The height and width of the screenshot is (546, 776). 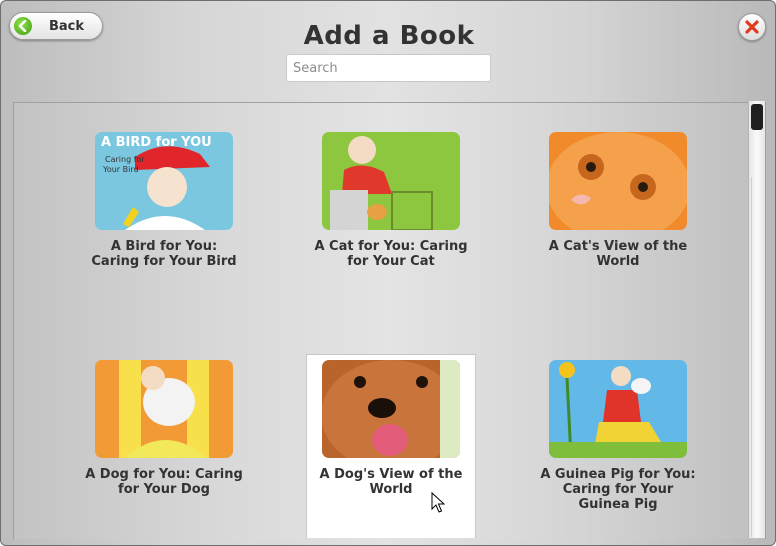 I want to click on book-title: A Cat's View of the World, so click(x=618, y=254).